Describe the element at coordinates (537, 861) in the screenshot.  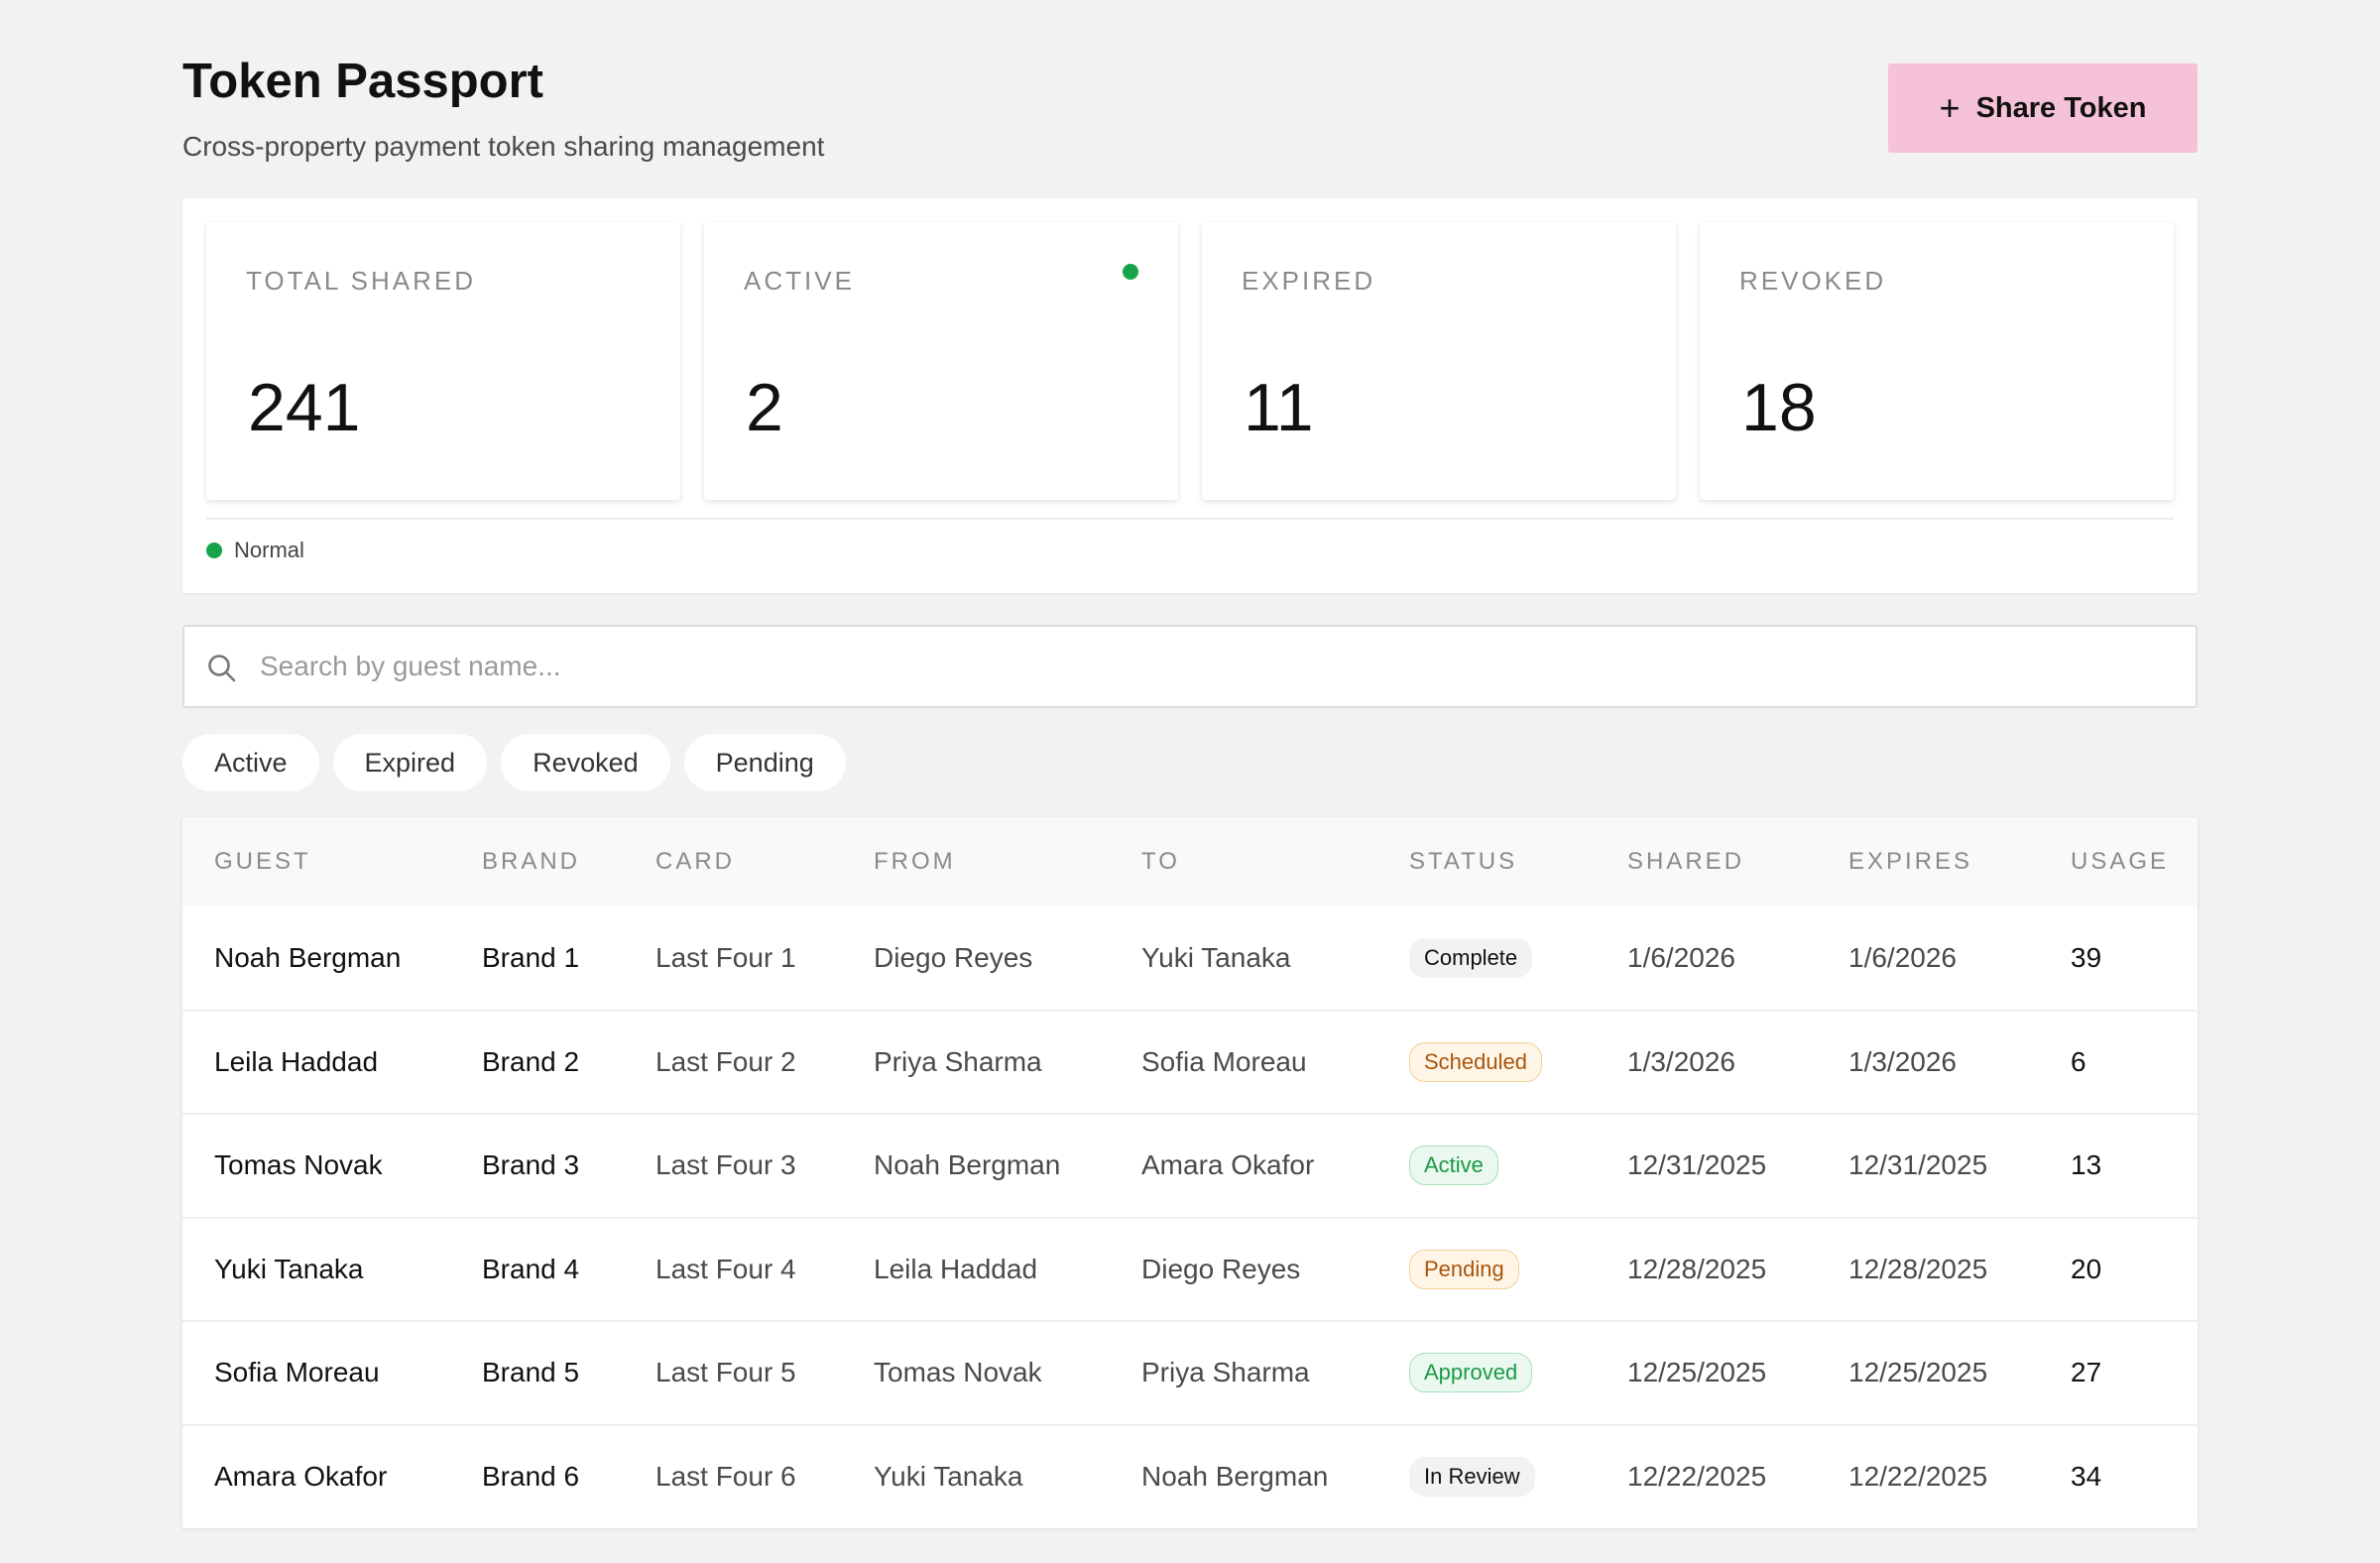
I see `column-header-brand: BRAND` at that location.